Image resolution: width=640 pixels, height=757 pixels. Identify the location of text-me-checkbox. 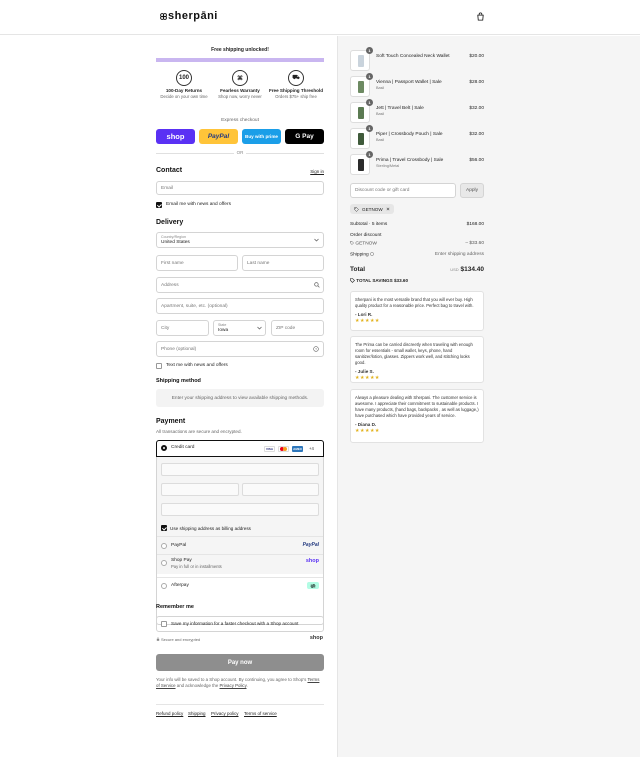
(159, 366).